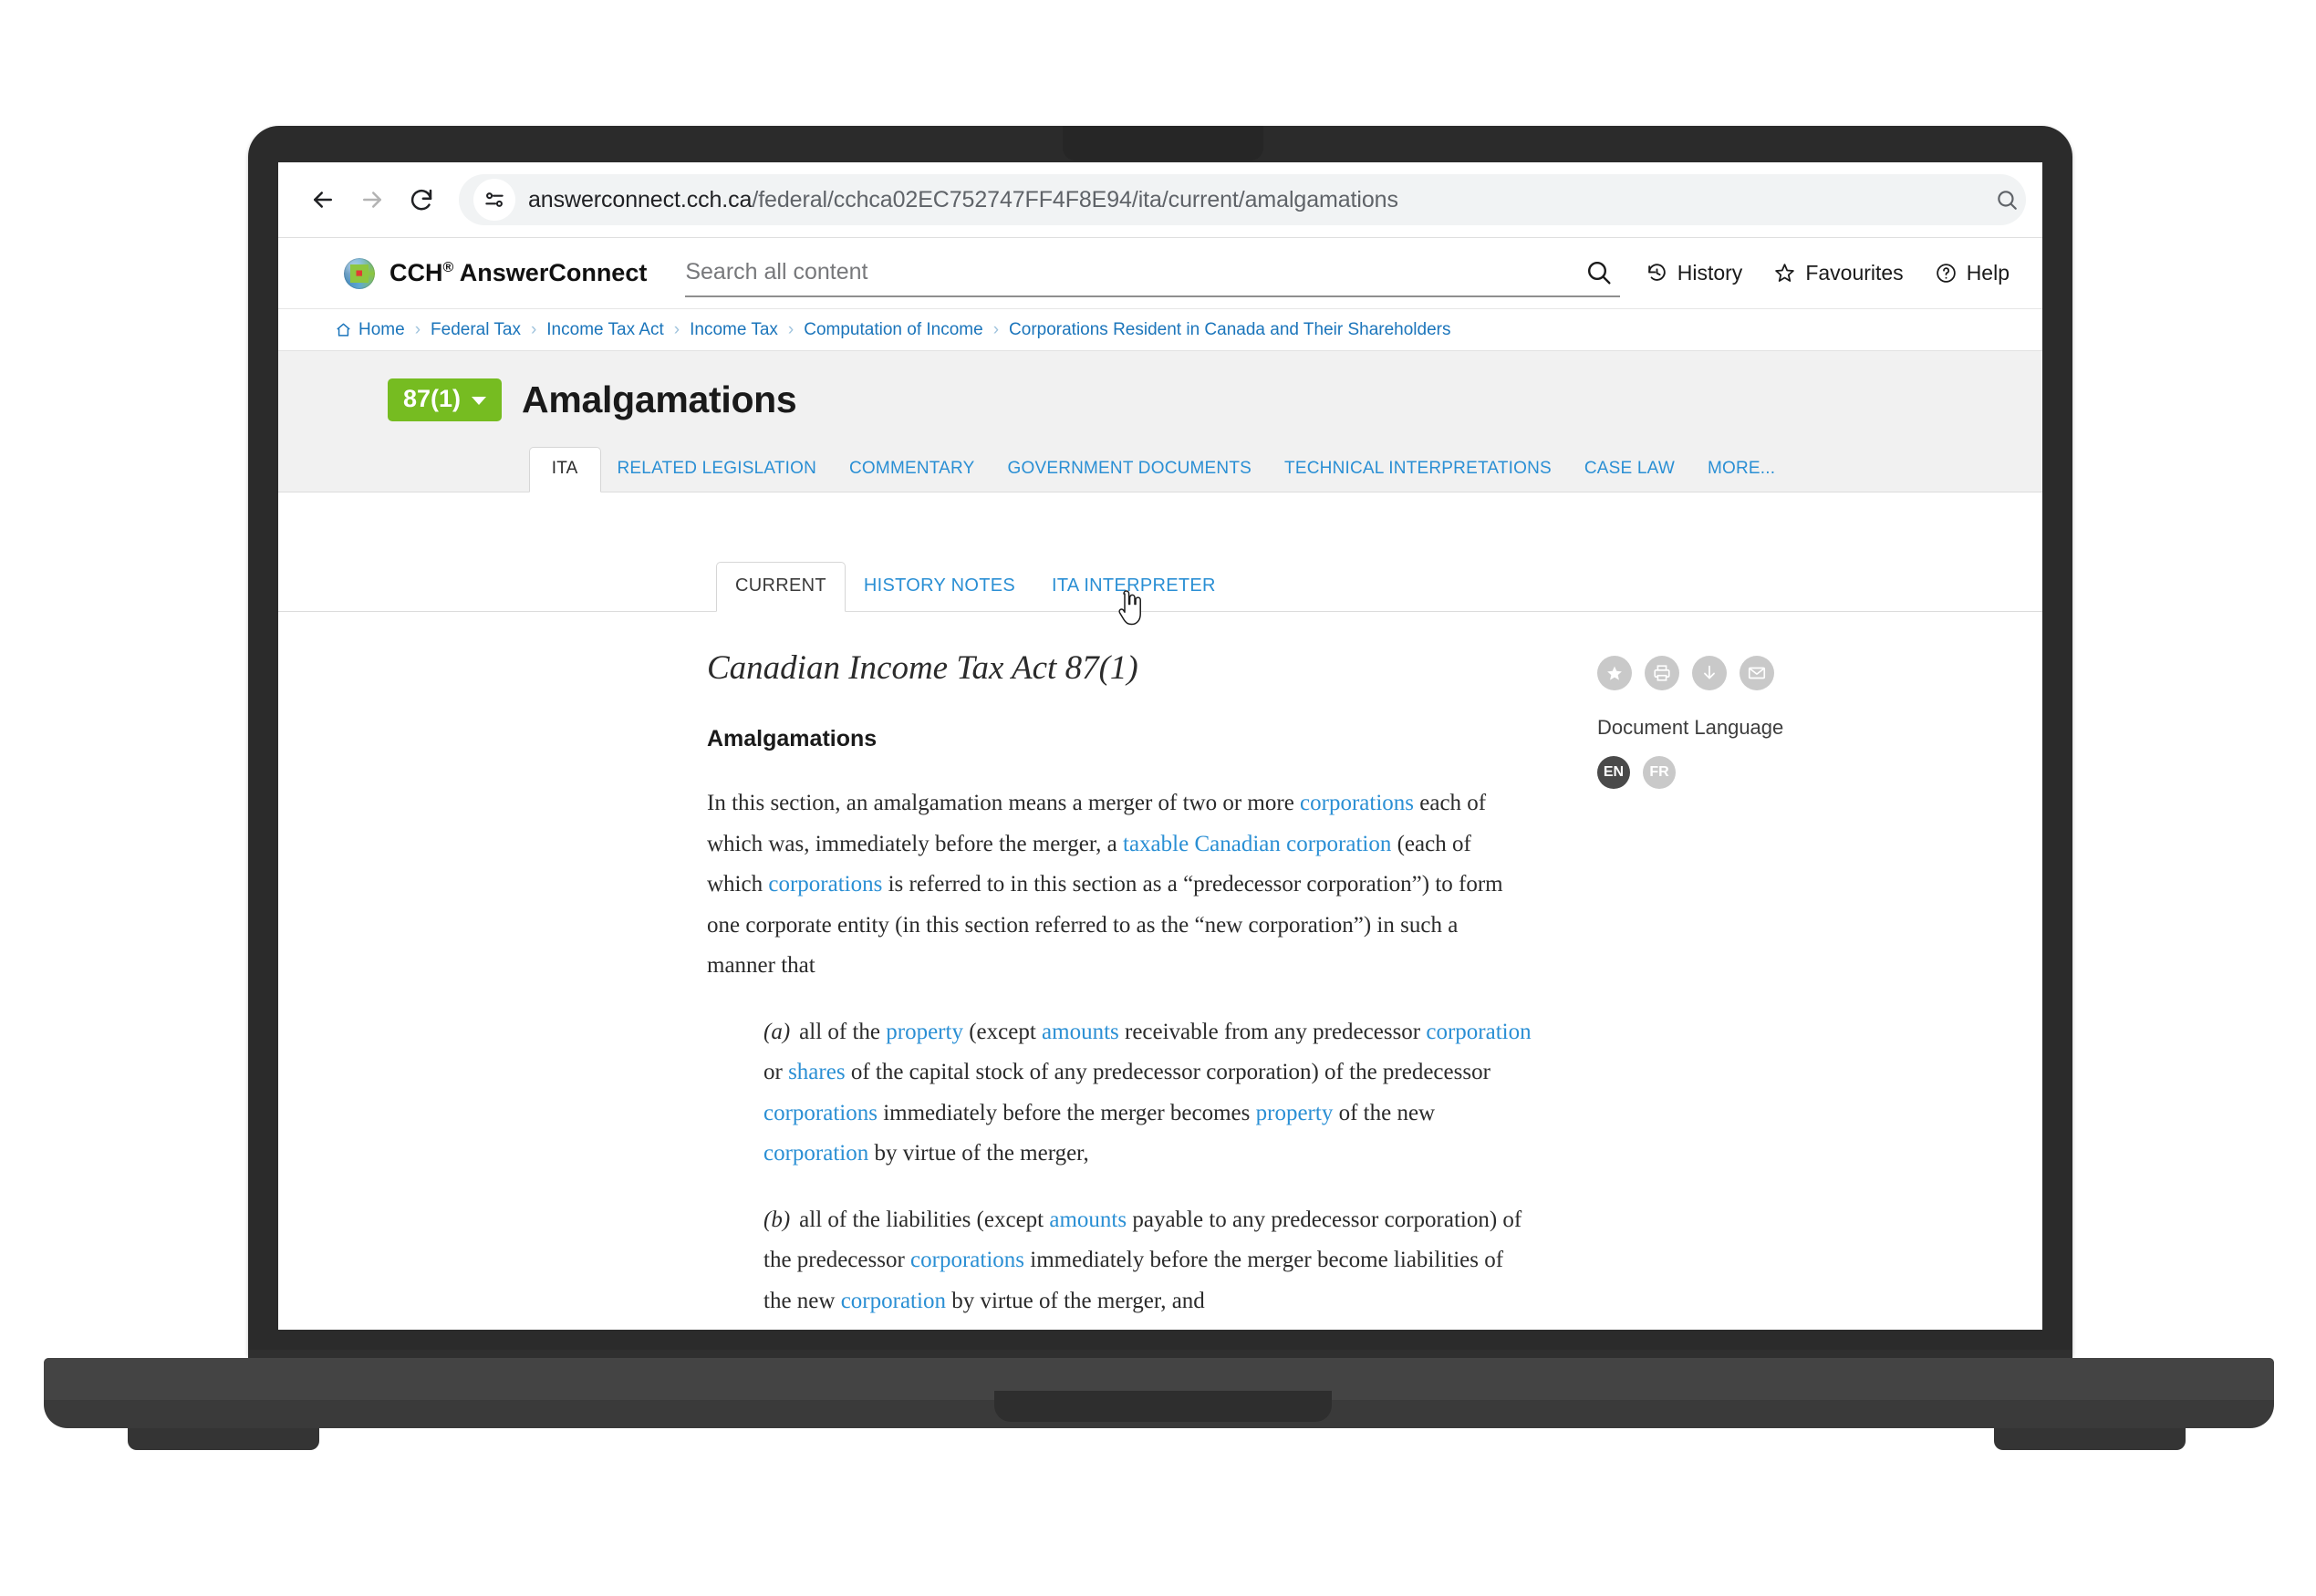  Describe the element at coordinates (1734, 773) in the screenshot. I see `document-language-options: EN FR` at that location.